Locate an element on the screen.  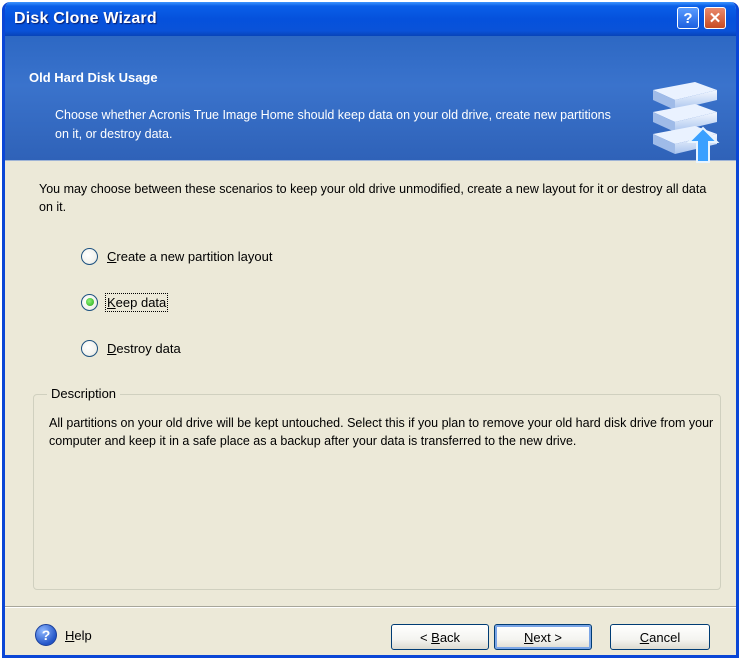
header-title: Old Hard Disk Usage is located at coordinates (93, 77).